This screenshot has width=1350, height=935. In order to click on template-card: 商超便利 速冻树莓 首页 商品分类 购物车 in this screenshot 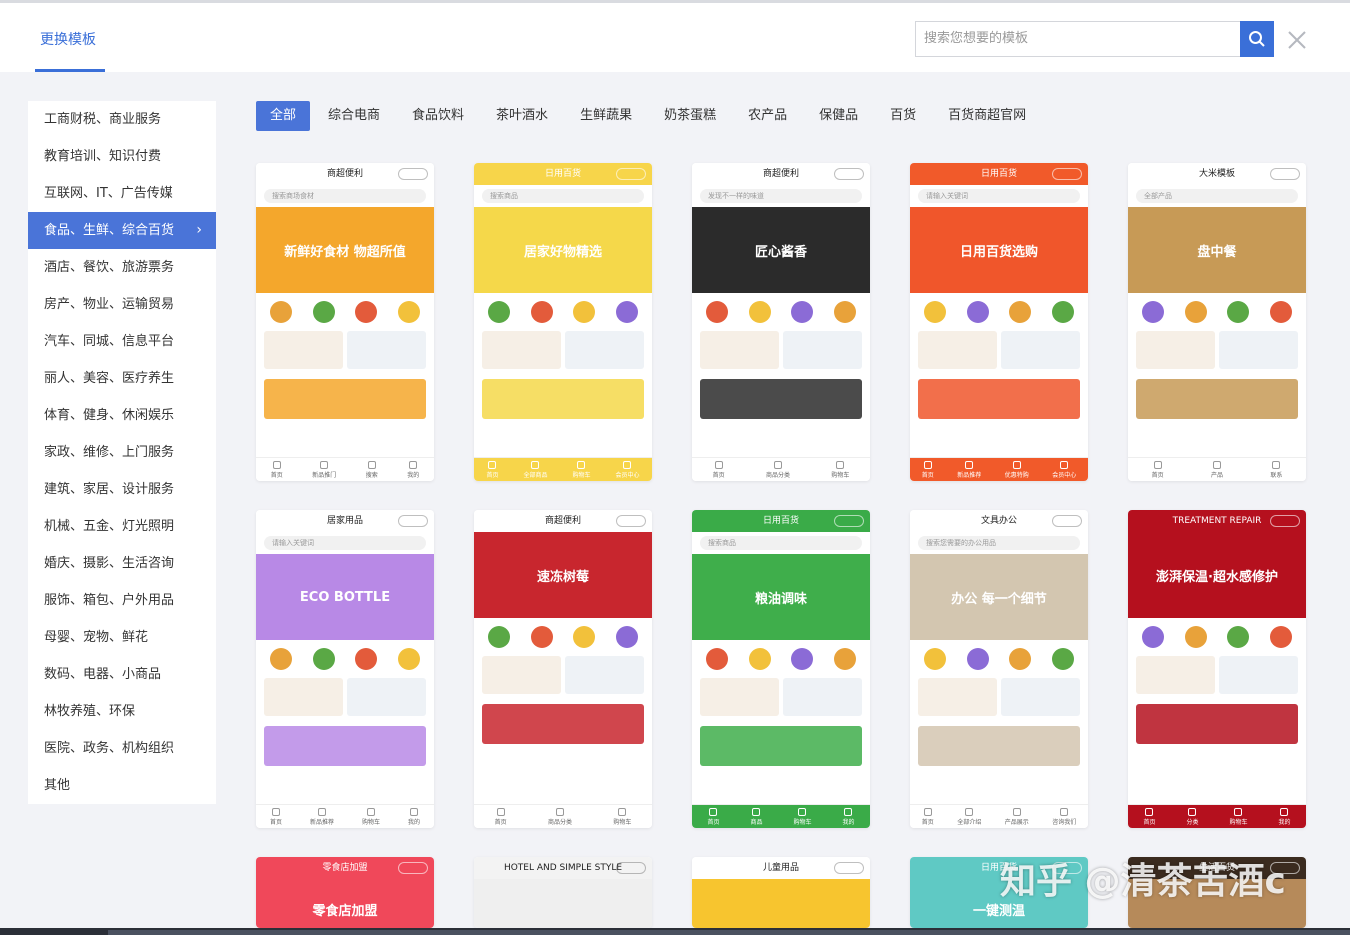, I will do `click(563, 669)`.